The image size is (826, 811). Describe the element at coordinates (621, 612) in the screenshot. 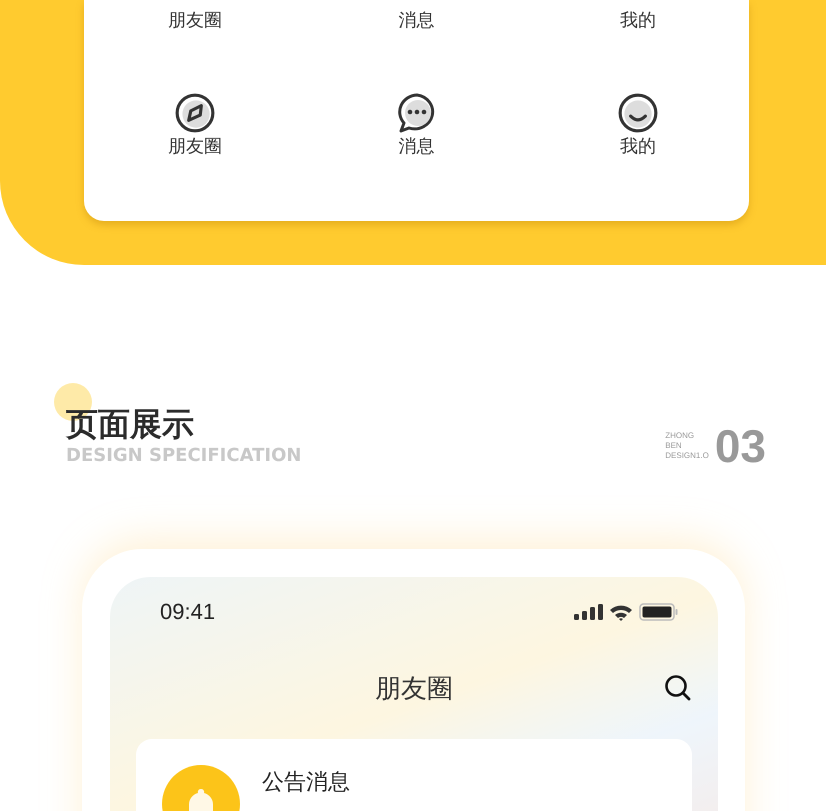

I see `wifi-icon` at that location.